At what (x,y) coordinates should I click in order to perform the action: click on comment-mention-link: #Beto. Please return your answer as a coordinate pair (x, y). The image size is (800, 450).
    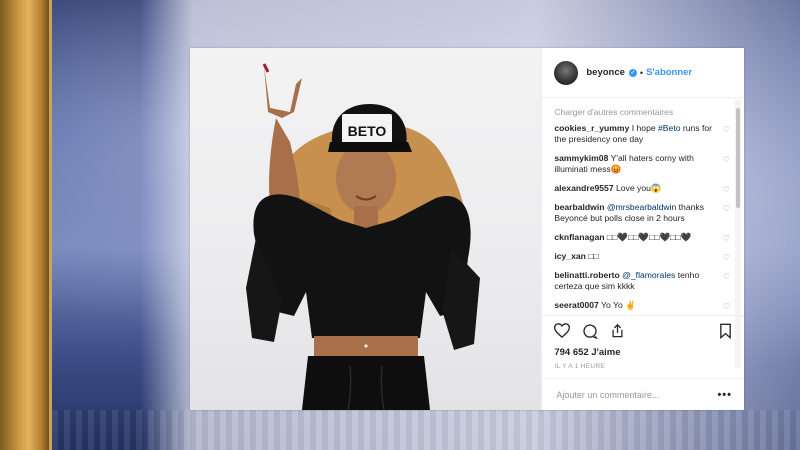
    Looking at the image, I should click on (669, 128).